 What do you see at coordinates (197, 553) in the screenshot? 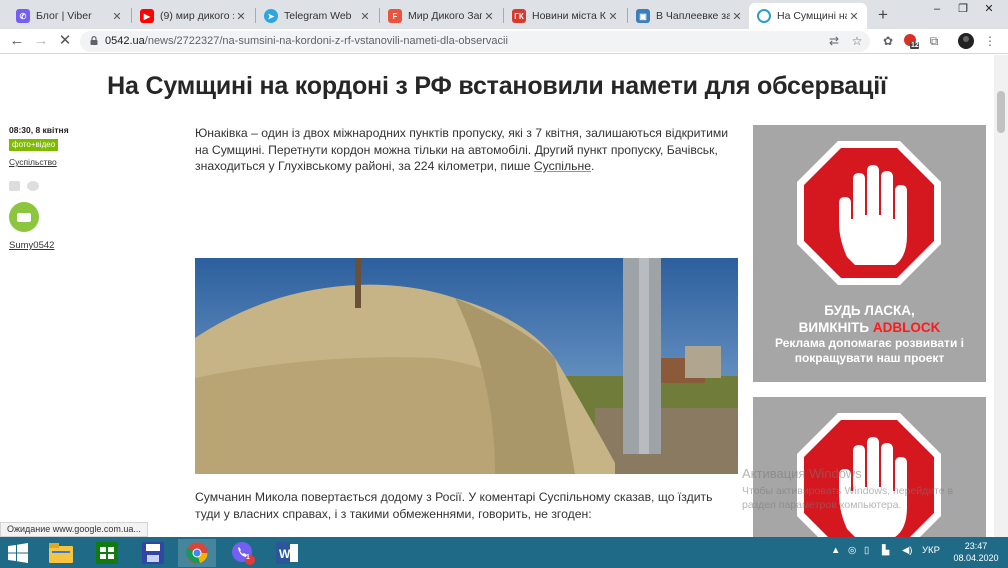
I see `chrome-icon` at bounding box center [197, 553].